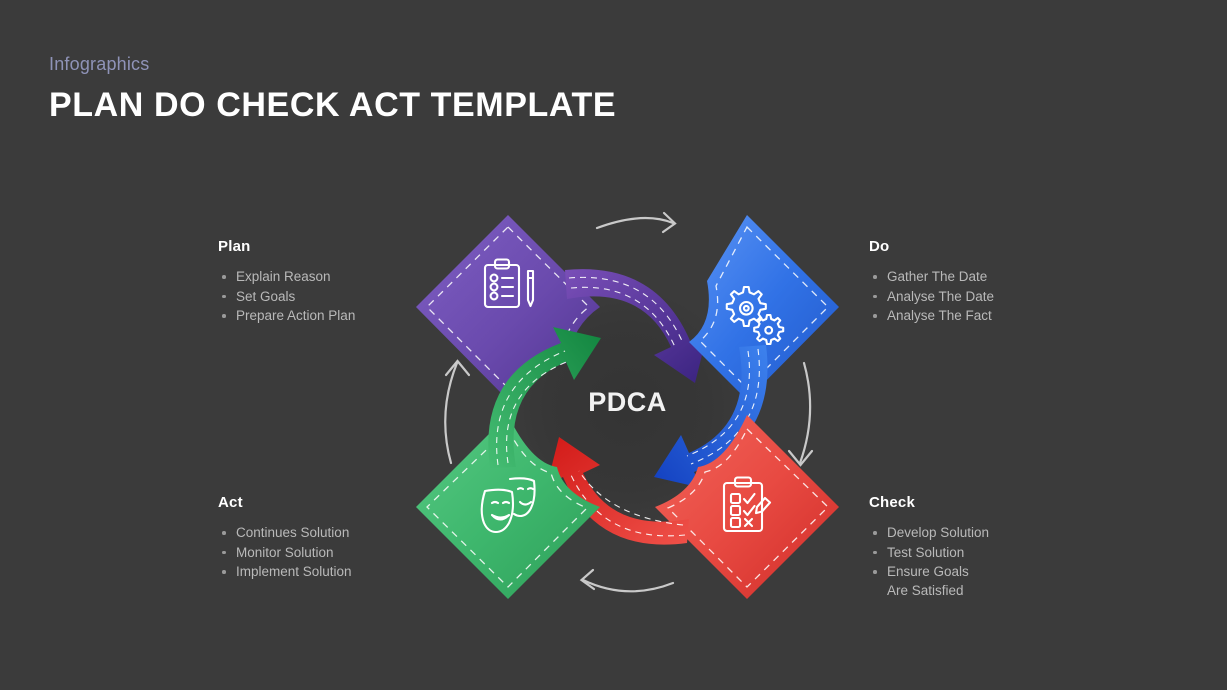  Describe the element at coordinates (99, 64) in the screenshot. I see `kicker-label: Infographics` at that location.